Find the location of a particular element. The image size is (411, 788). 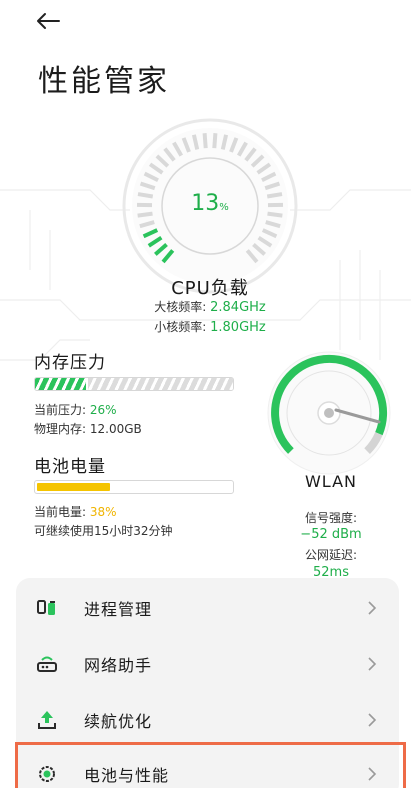

small-core-frequency: 小核频率: 1.80GHz is located at coordinates (210, 327).